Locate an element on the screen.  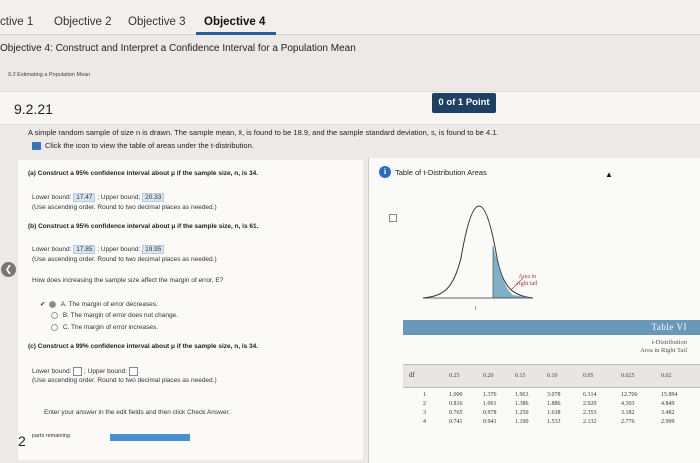
table-cell: 1.250 is located at coordinates (522, 413).